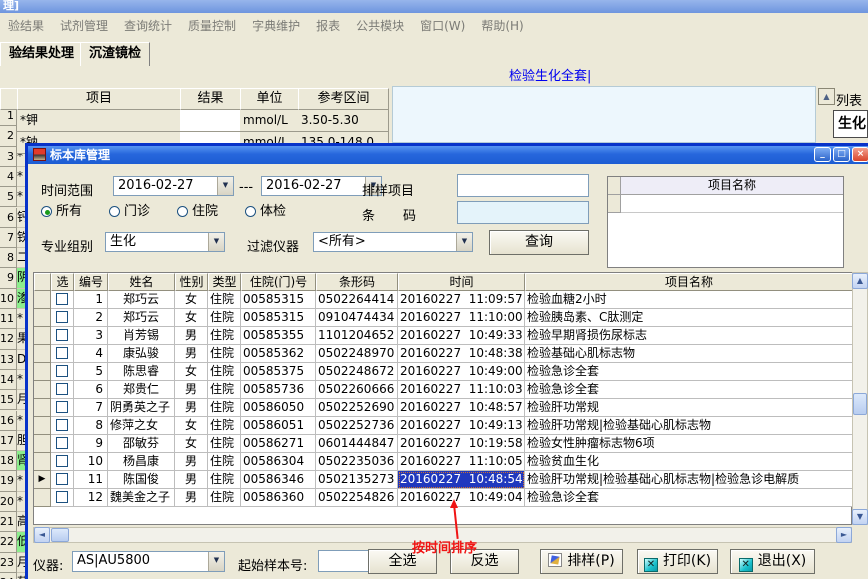 The height and width of the screenshot is (579, 868). Describe the element at coordinates (278, 354) in the screenshot. I see `grid-cell-hosp_no: 00585362` at that location.